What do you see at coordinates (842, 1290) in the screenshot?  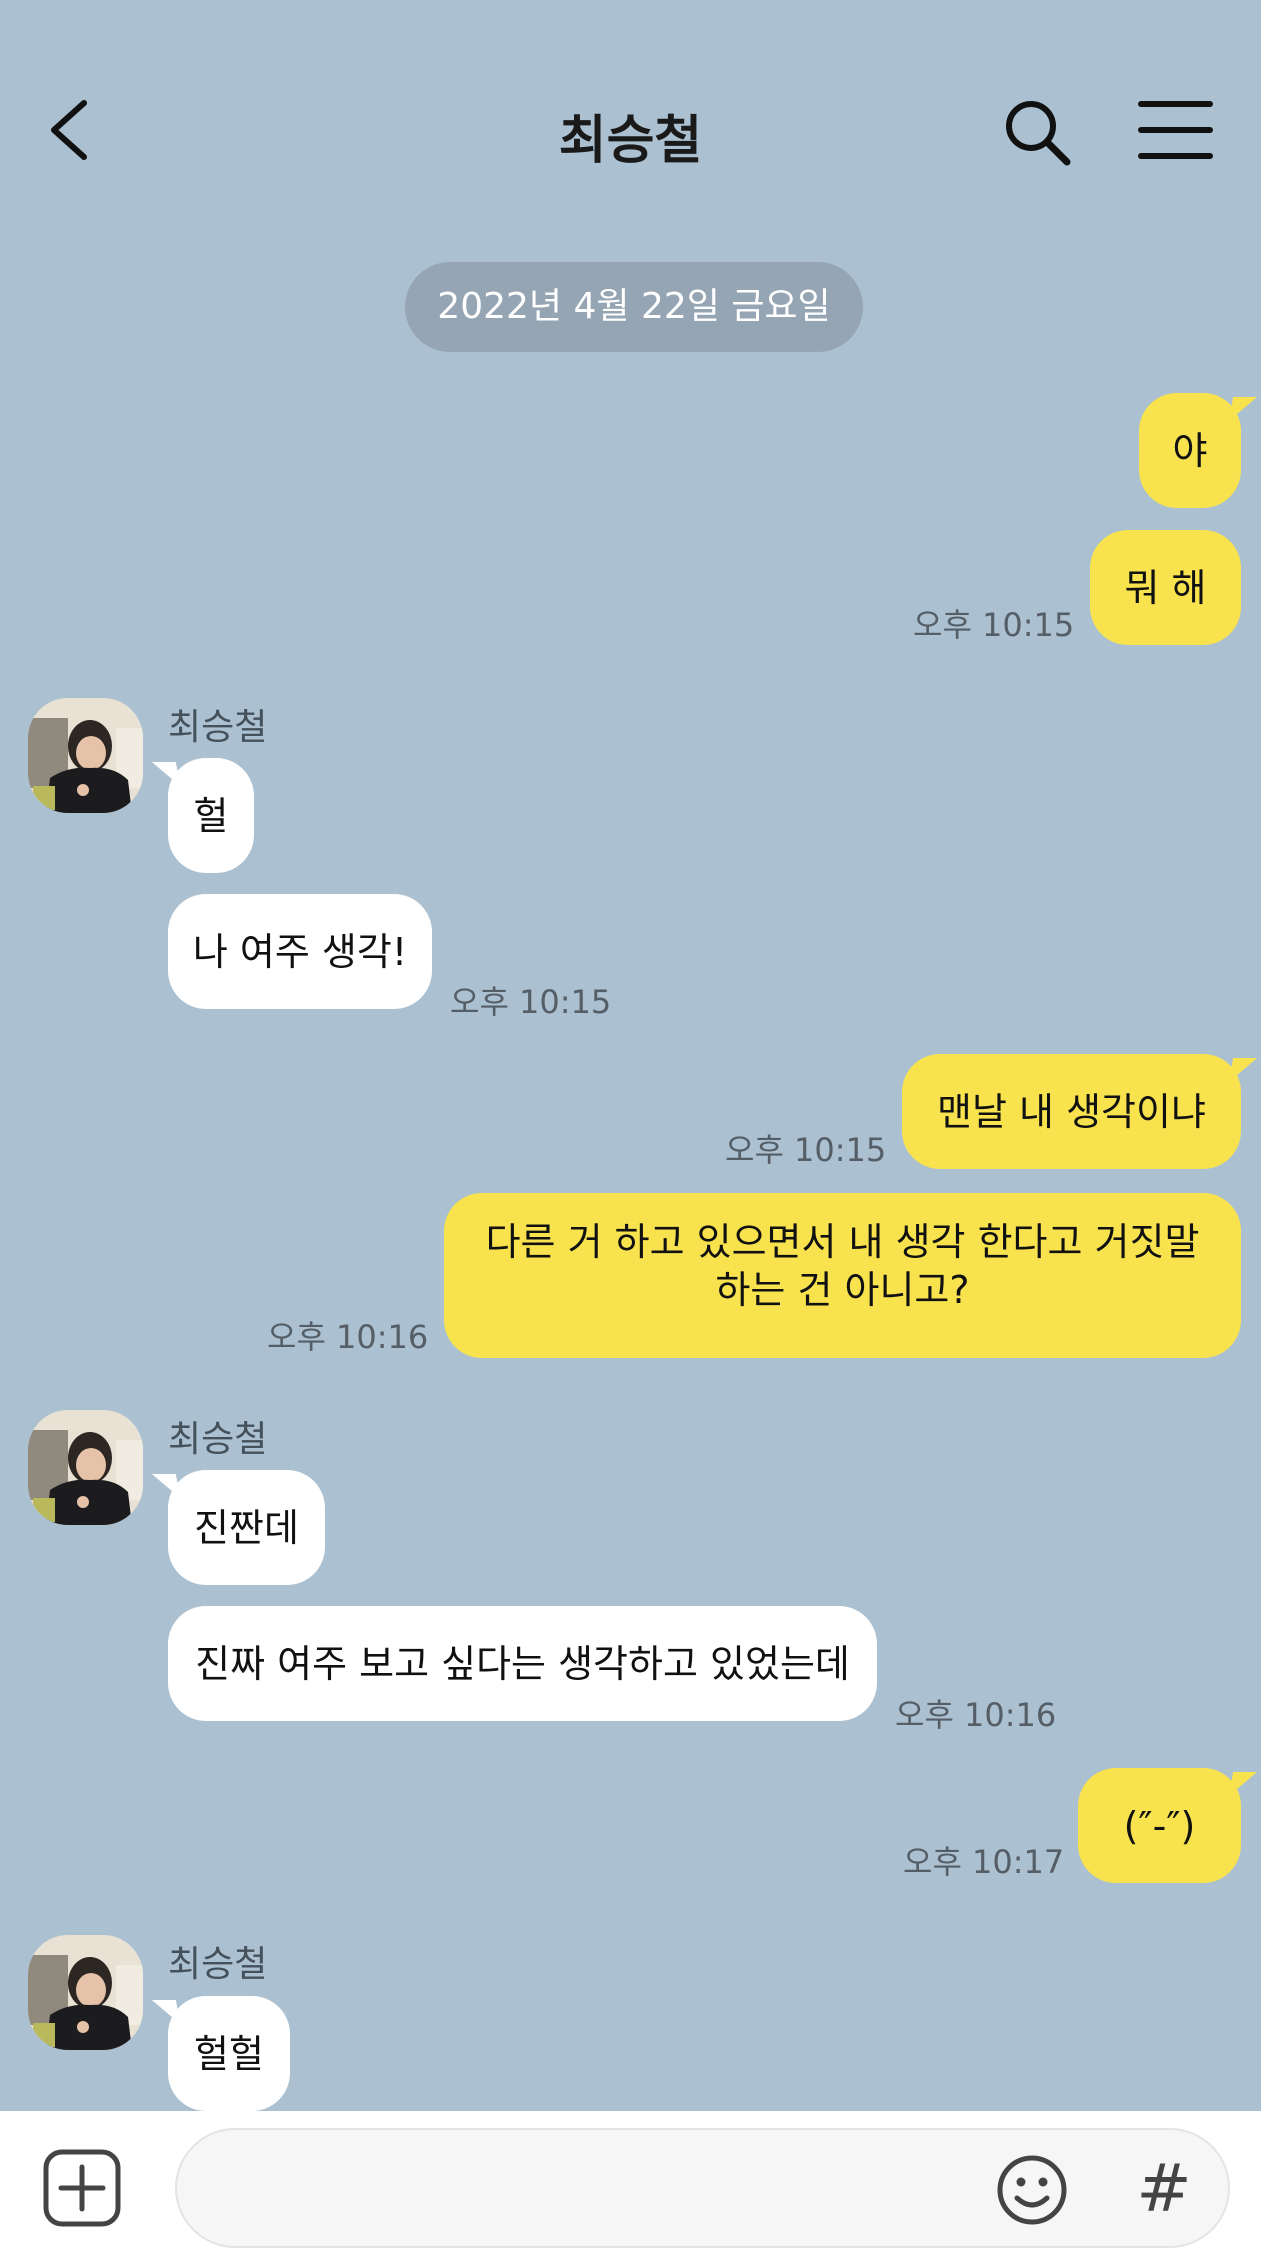 I see `message-text-line: 하는 건 아니고?` at bounding box center [842, 1290].